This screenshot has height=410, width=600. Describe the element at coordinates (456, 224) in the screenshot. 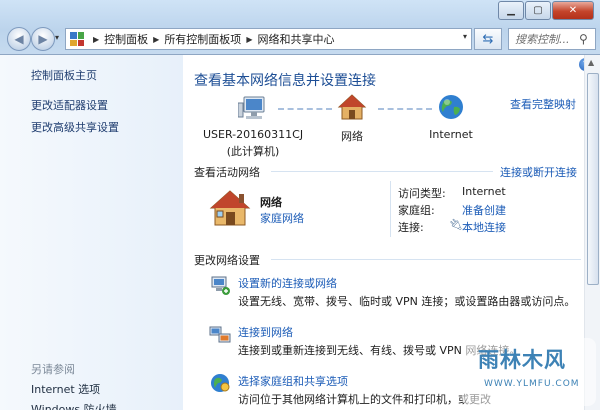

I see `network-cable-icon: 🔌︎` at that location.